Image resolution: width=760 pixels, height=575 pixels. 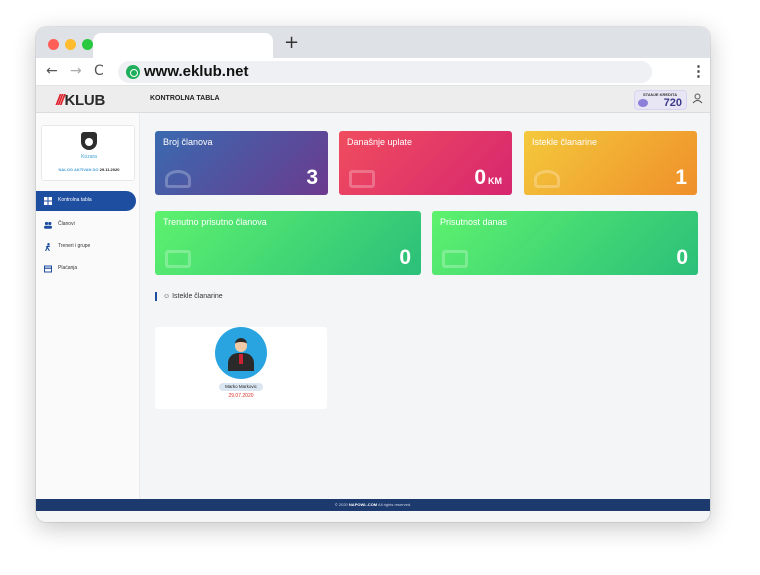 I want to click on sidebar-item-placanja: Plaćanja, so click(x=86, y=269).